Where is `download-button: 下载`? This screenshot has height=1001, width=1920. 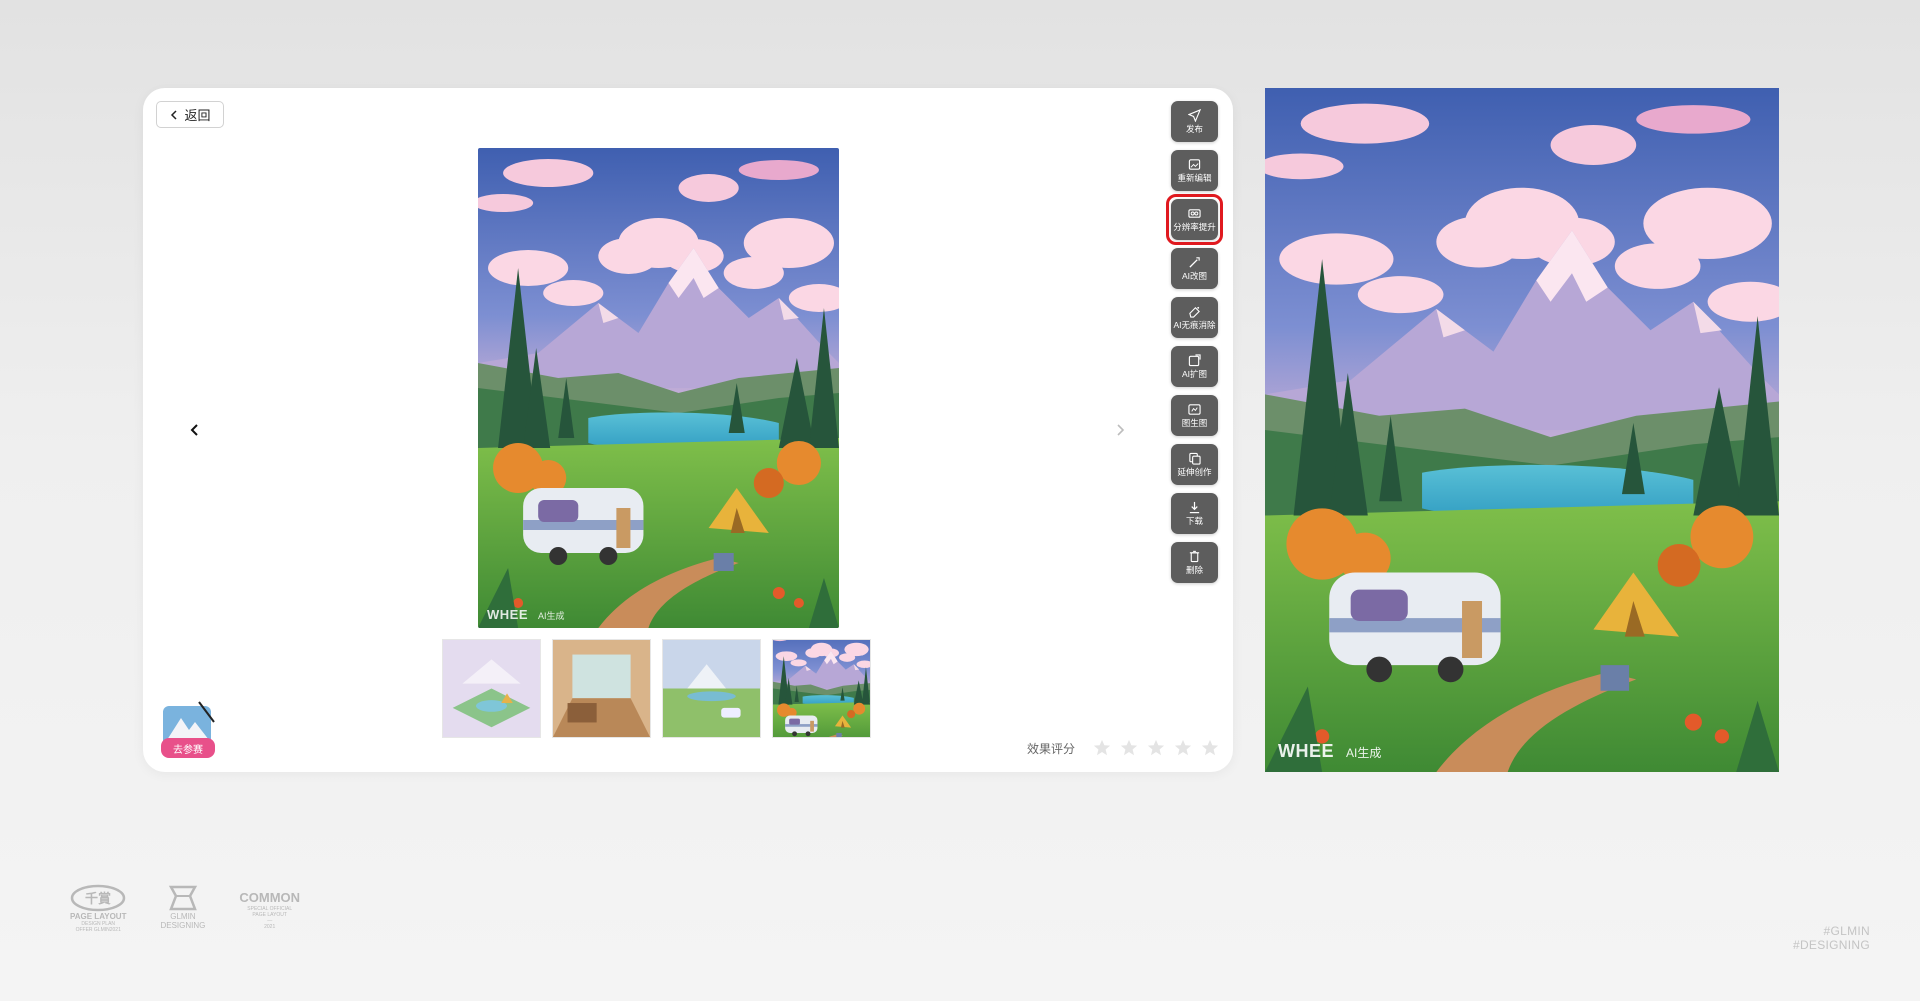 download-button: 下载 is located at coordinates (1194, 513).